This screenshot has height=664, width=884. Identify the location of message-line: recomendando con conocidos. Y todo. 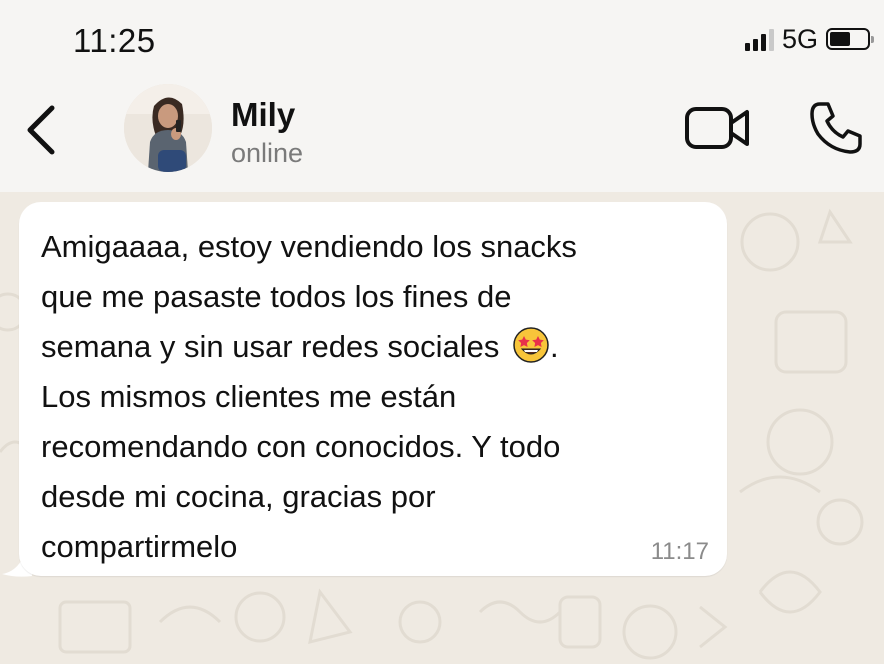
(301, 446).